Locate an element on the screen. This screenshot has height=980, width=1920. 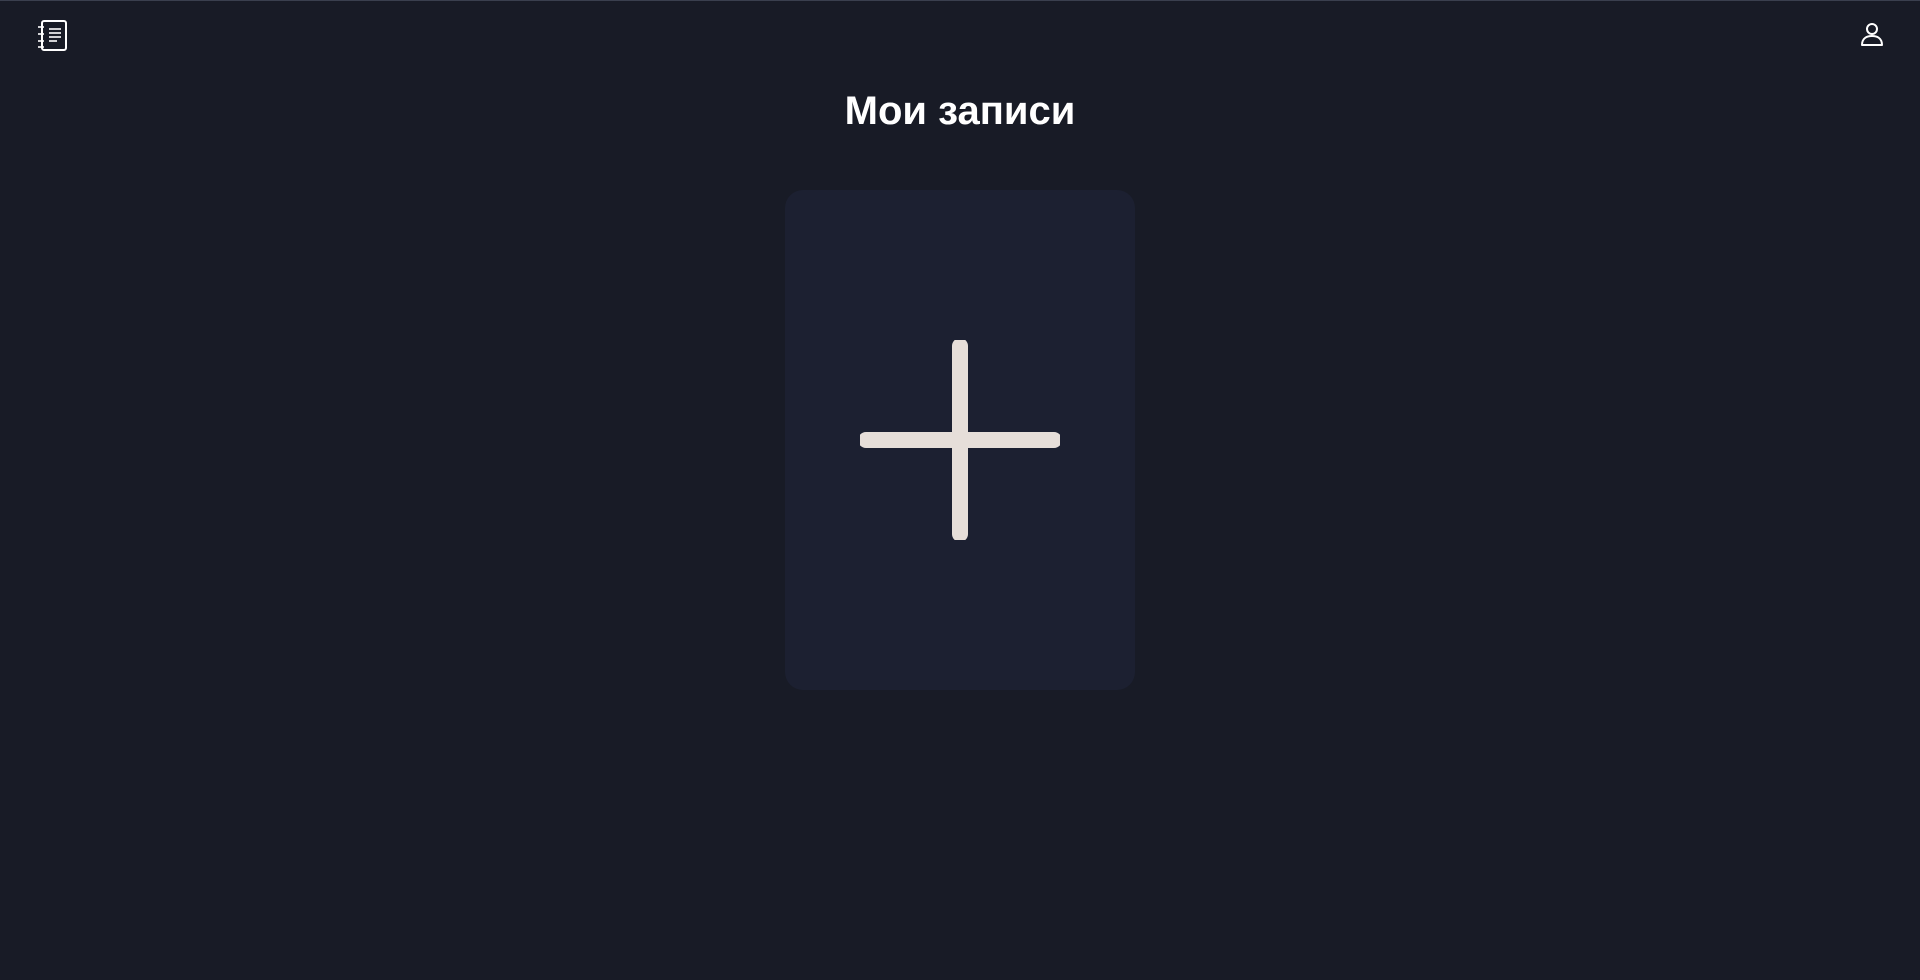
add-note-card is located at coordinates (960, 440).